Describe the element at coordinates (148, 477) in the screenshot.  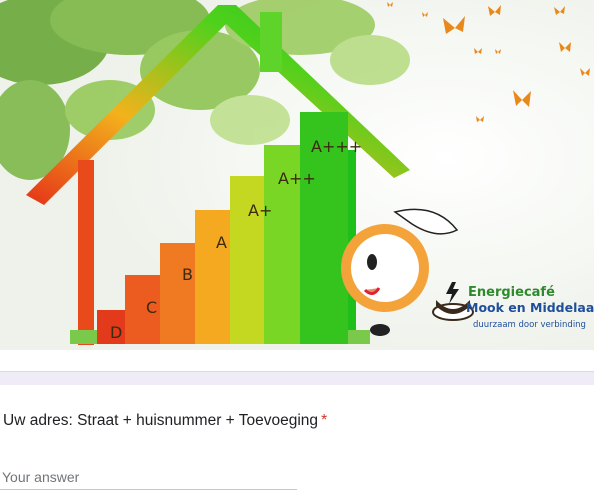
I see `address-answer-input` at that location.